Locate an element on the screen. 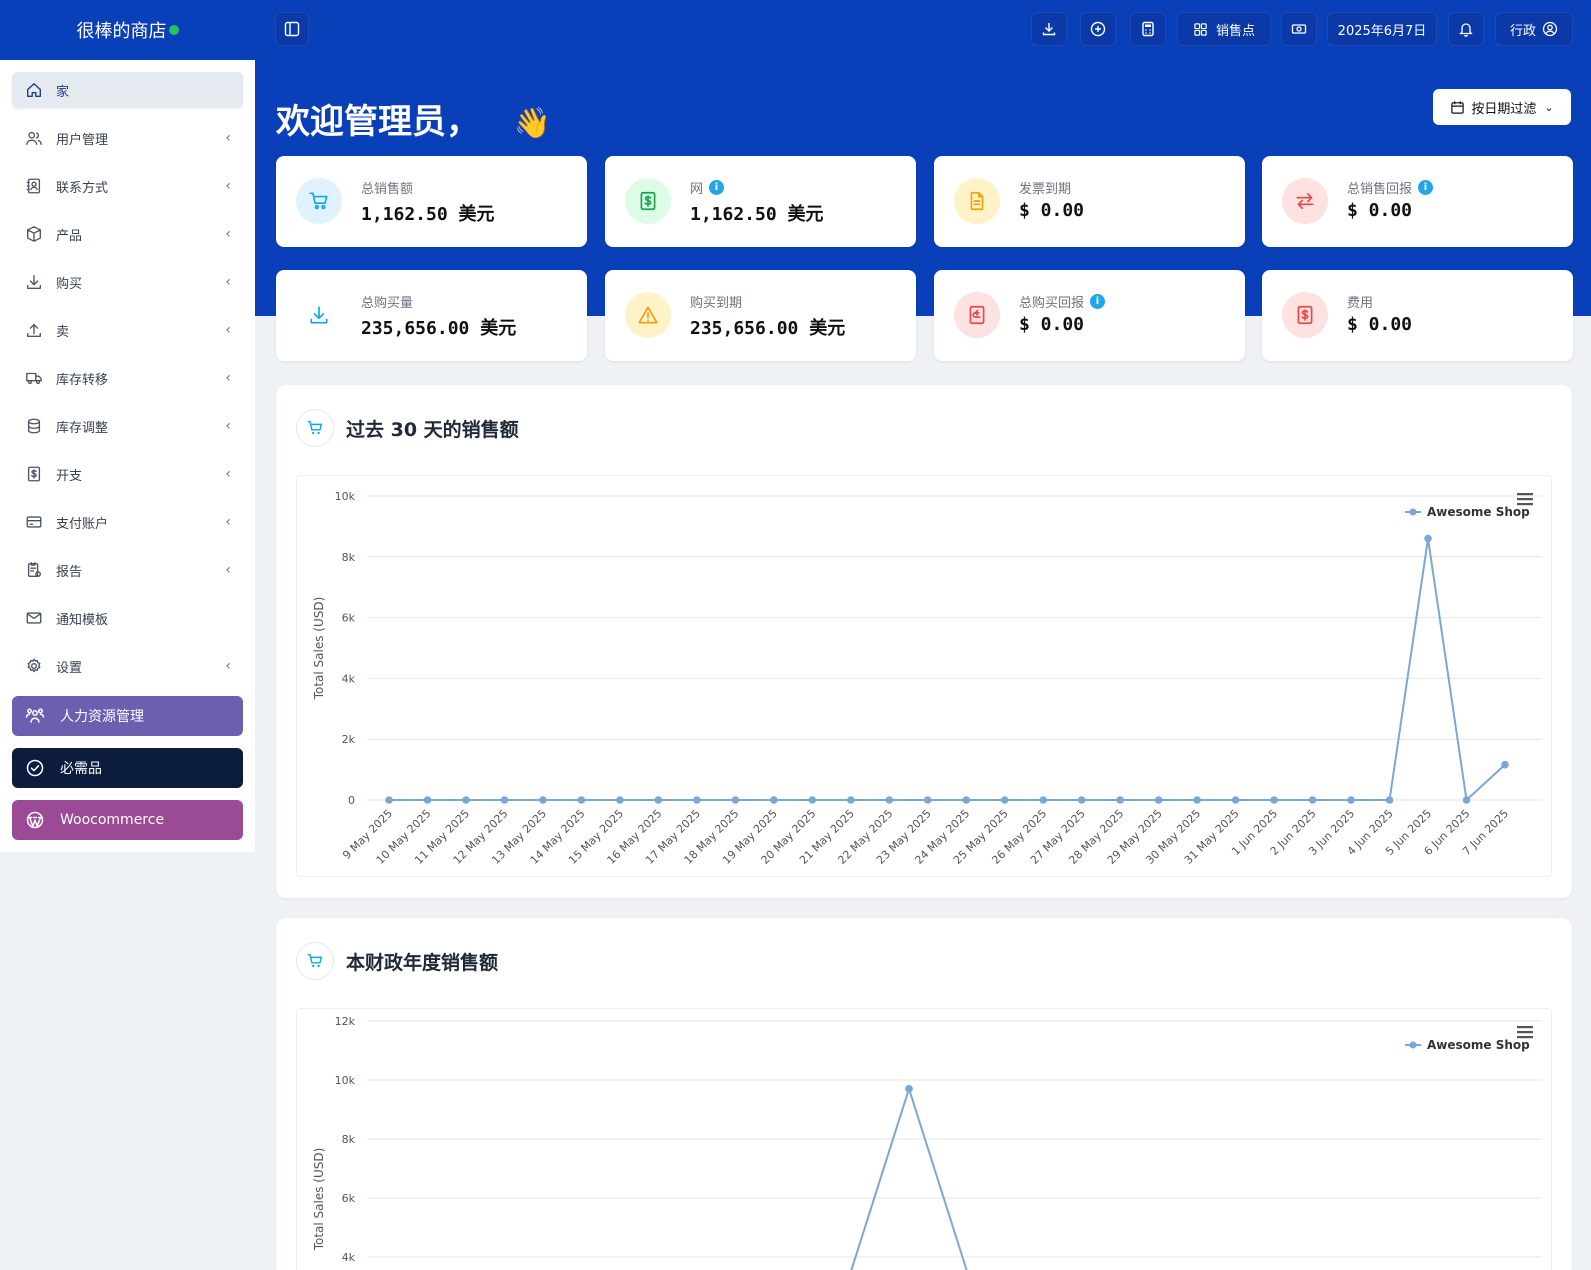 The height and width of the screenshot is (1270, 1591). calculator-button is located at coordinates (1148, 29).